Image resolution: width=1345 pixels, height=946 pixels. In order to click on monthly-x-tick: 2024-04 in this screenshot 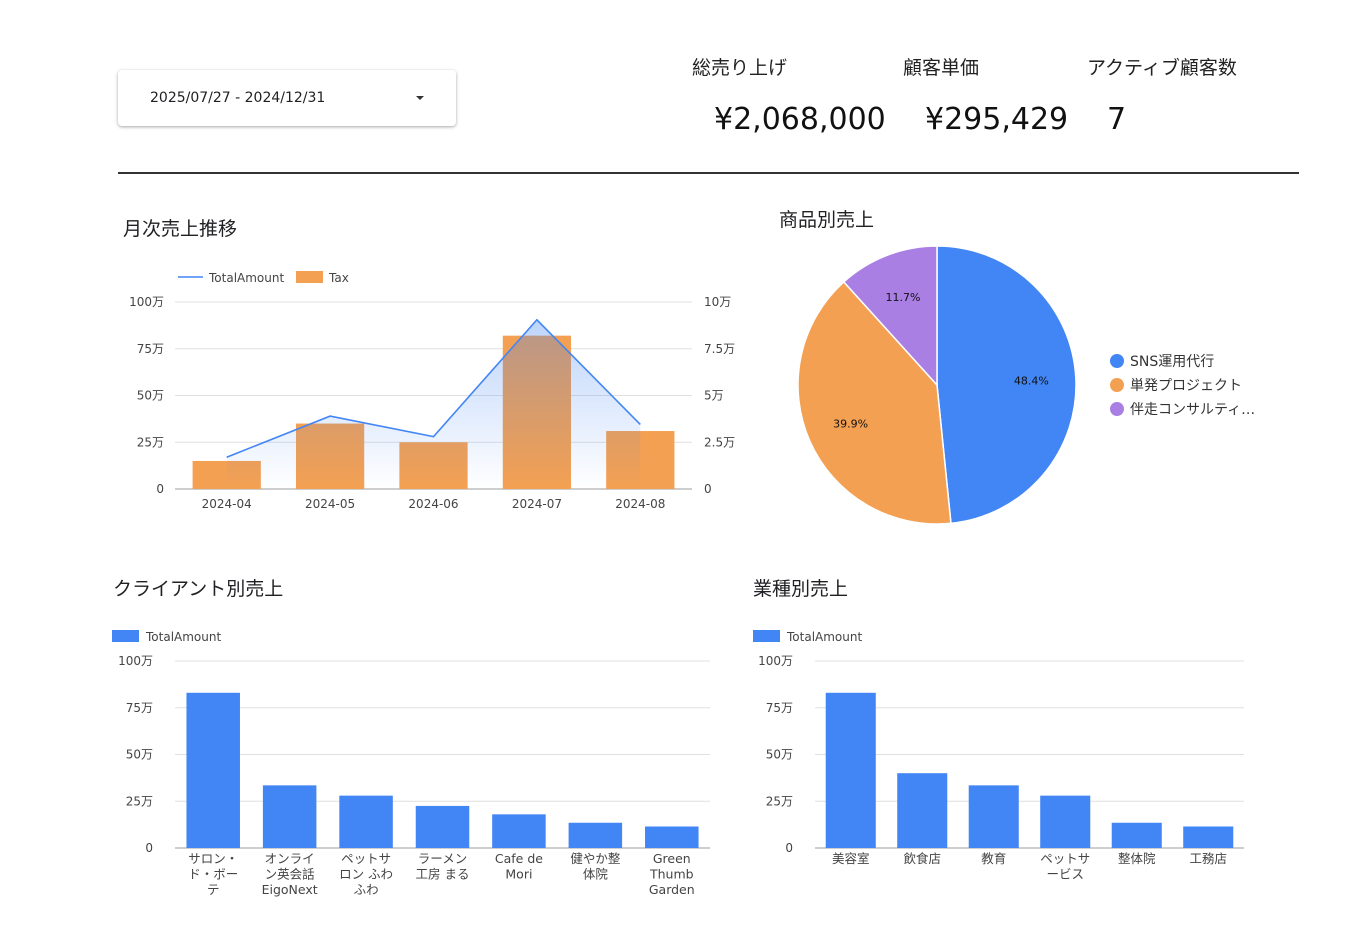, I will do `click(227, 504)`.